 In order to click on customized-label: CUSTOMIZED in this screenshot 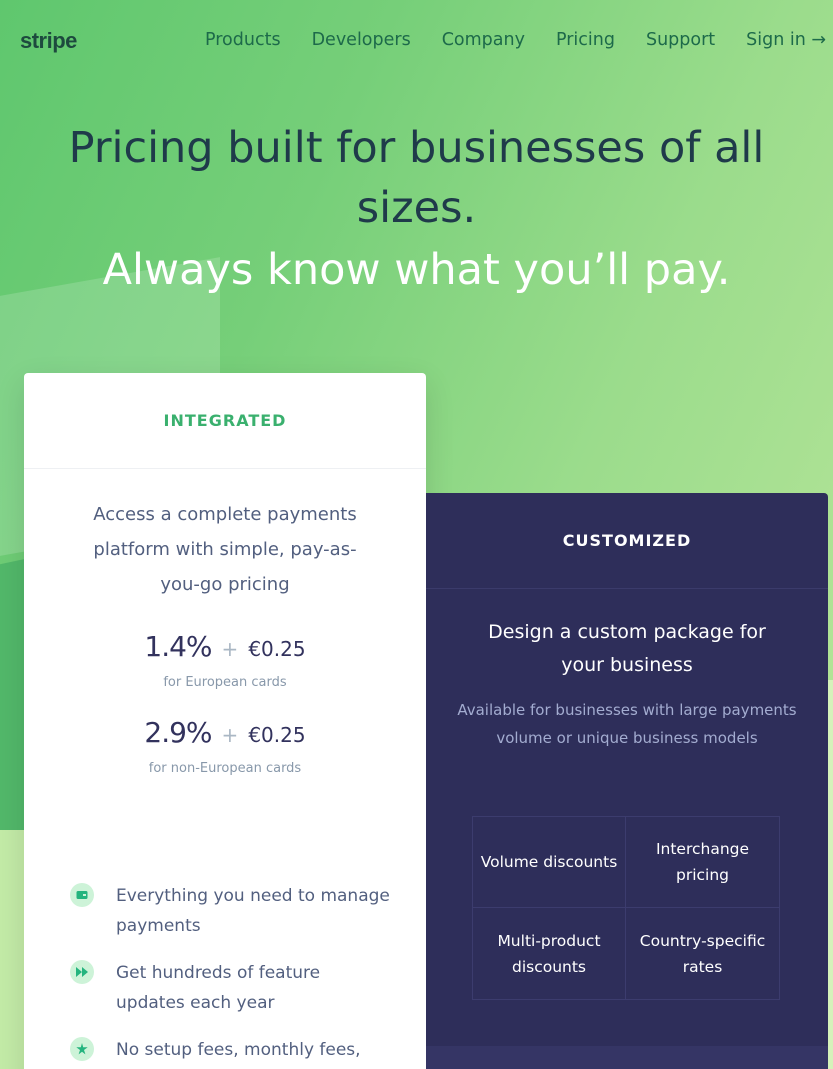, I will do `click(627, 540)`.